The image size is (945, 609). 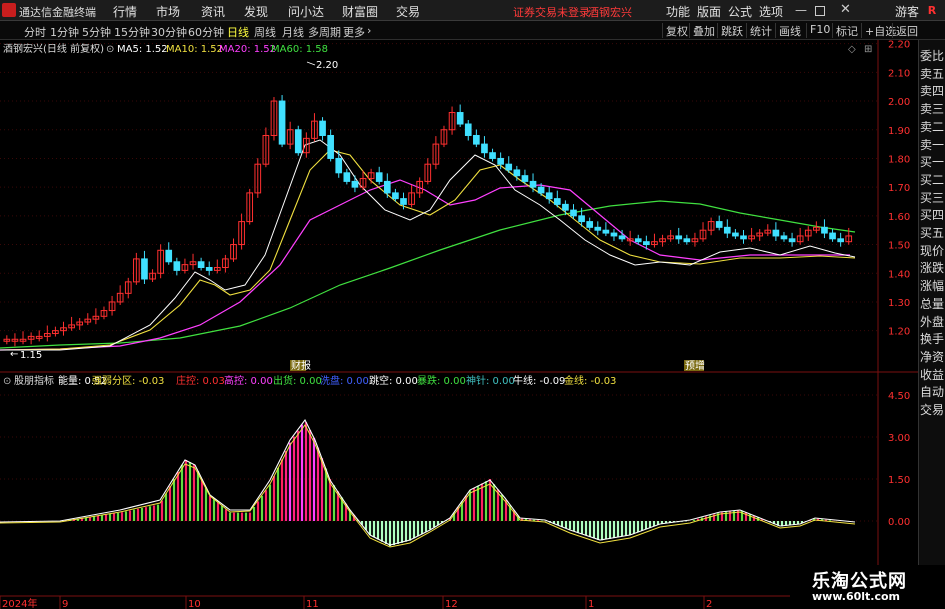 I want to click on restore-icon, so click(x=820, y=11).